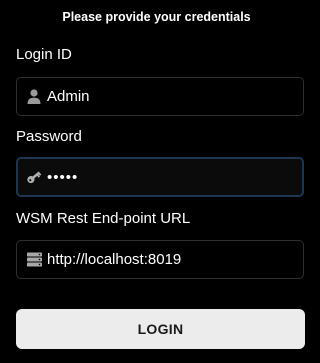 Image resolution: width=320 pixels, height=363 pixels. Describe the element at coordinates (174, 177) in the screenshot. I see `password-input` at that location.